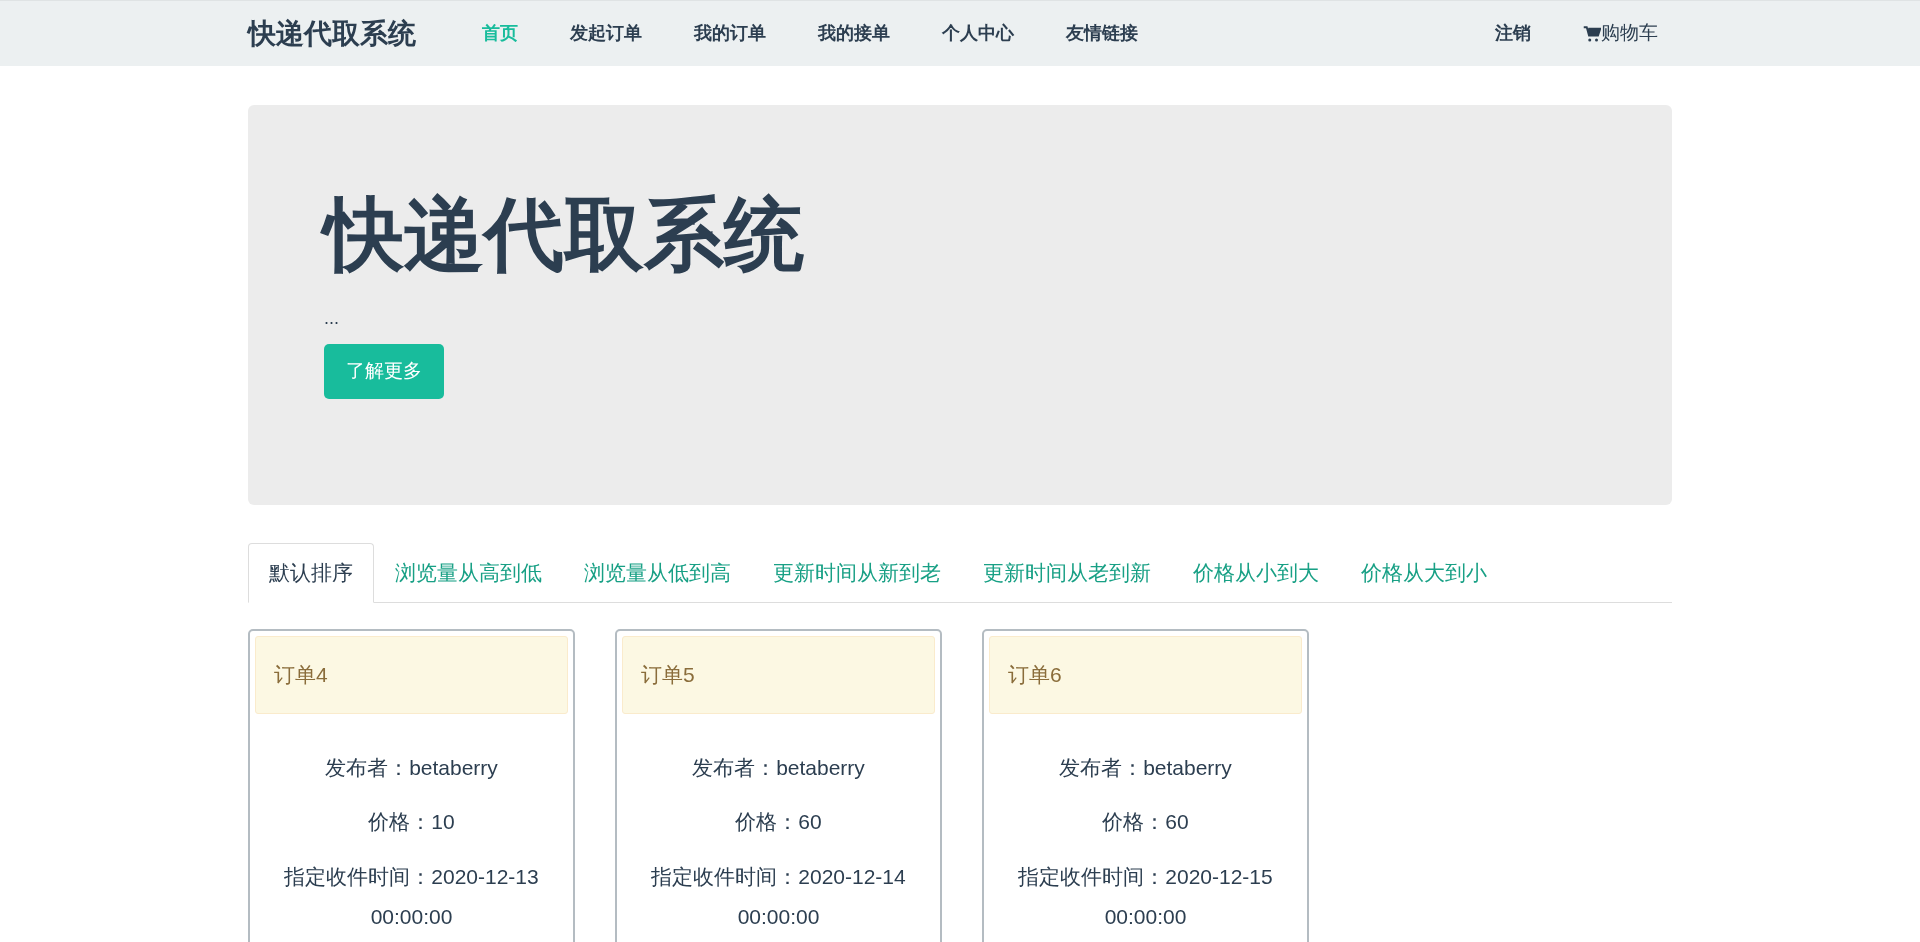 Image resolution: width=1920 pixels, height=942 pixels. Describe the element at coordinates (311, 573) in the screenshot. I see `sort-tab: 默认排序` at that location.